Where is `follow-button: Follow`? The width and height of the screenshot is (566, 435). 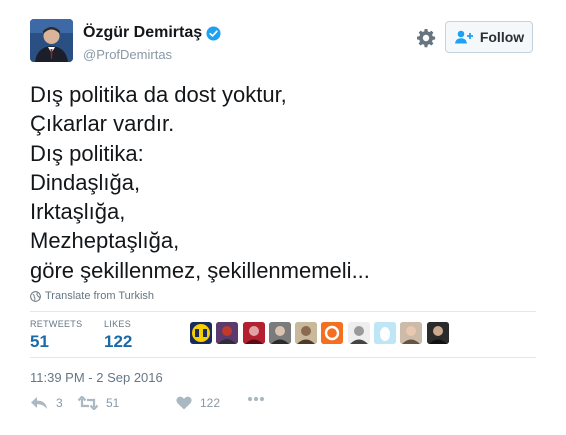 follow-button: Follow is located at coordinates (489, 37).